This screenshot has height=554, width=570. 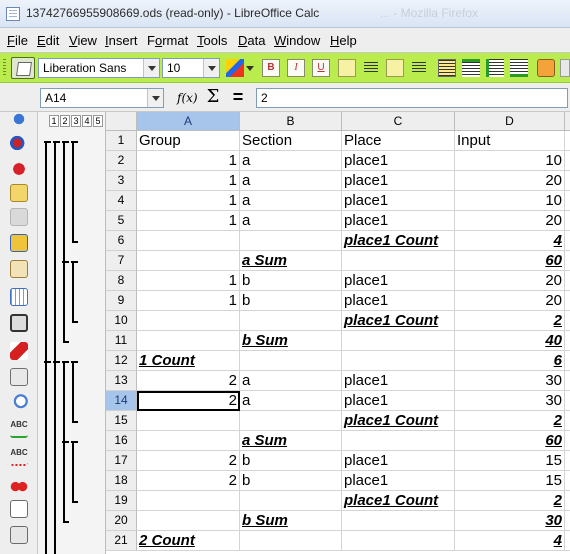 What do you see at coordinates (510, 441) in the screenshot?
I see `cell-d16: 60` at bounding box center [510, 441].